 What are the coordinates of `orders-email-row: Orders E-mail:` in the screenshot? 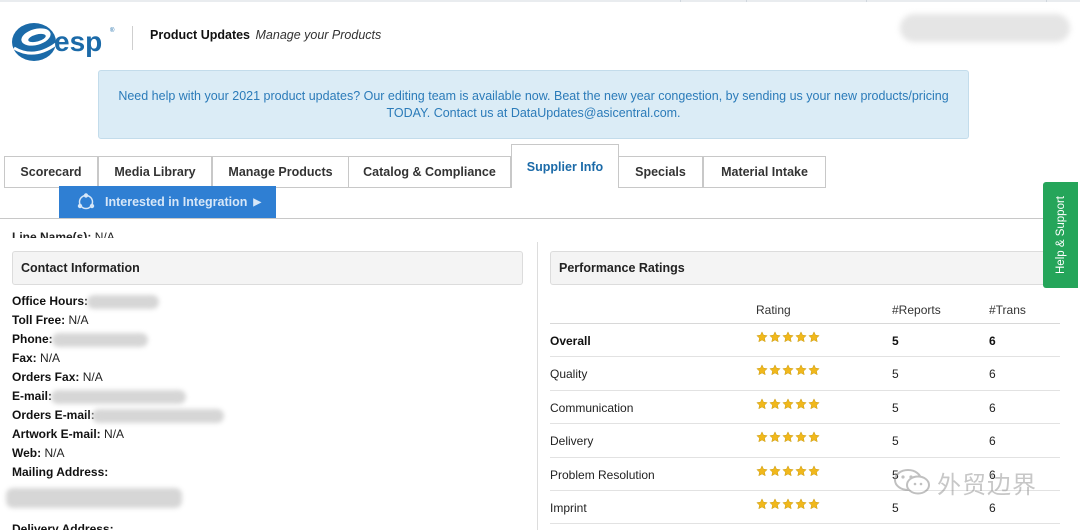 It's located at (267, 415).